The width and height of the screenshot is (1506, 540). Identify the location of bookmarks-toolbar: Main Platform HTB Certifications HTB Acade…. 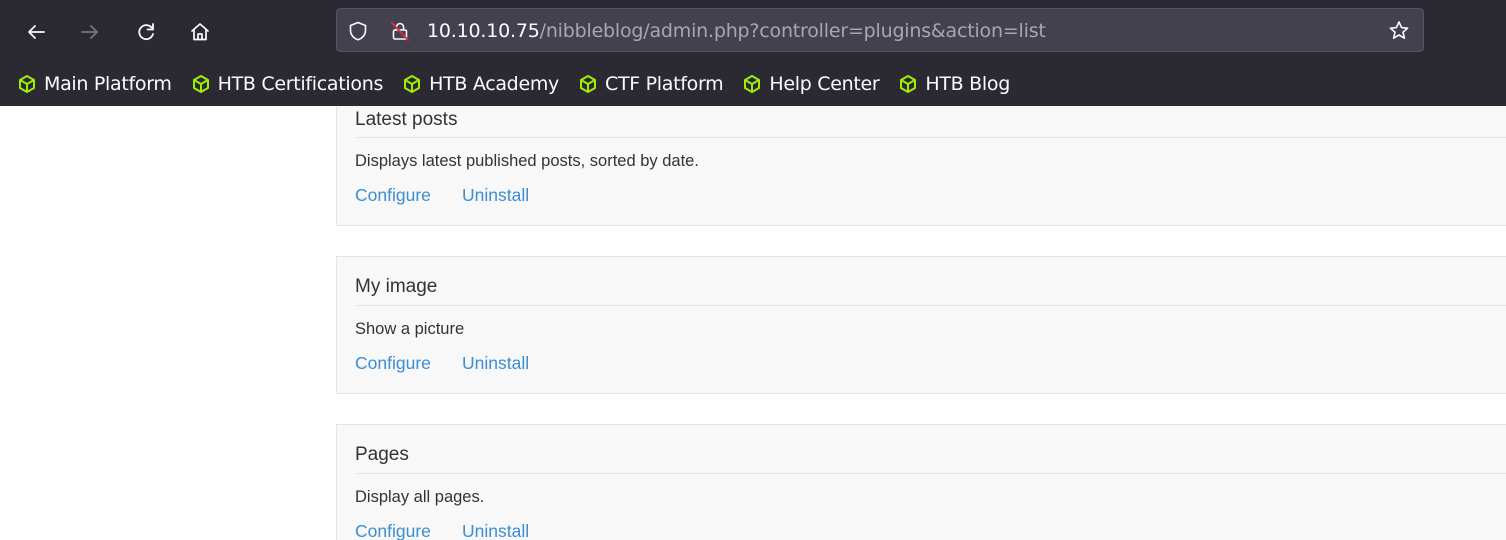
(753, 84).